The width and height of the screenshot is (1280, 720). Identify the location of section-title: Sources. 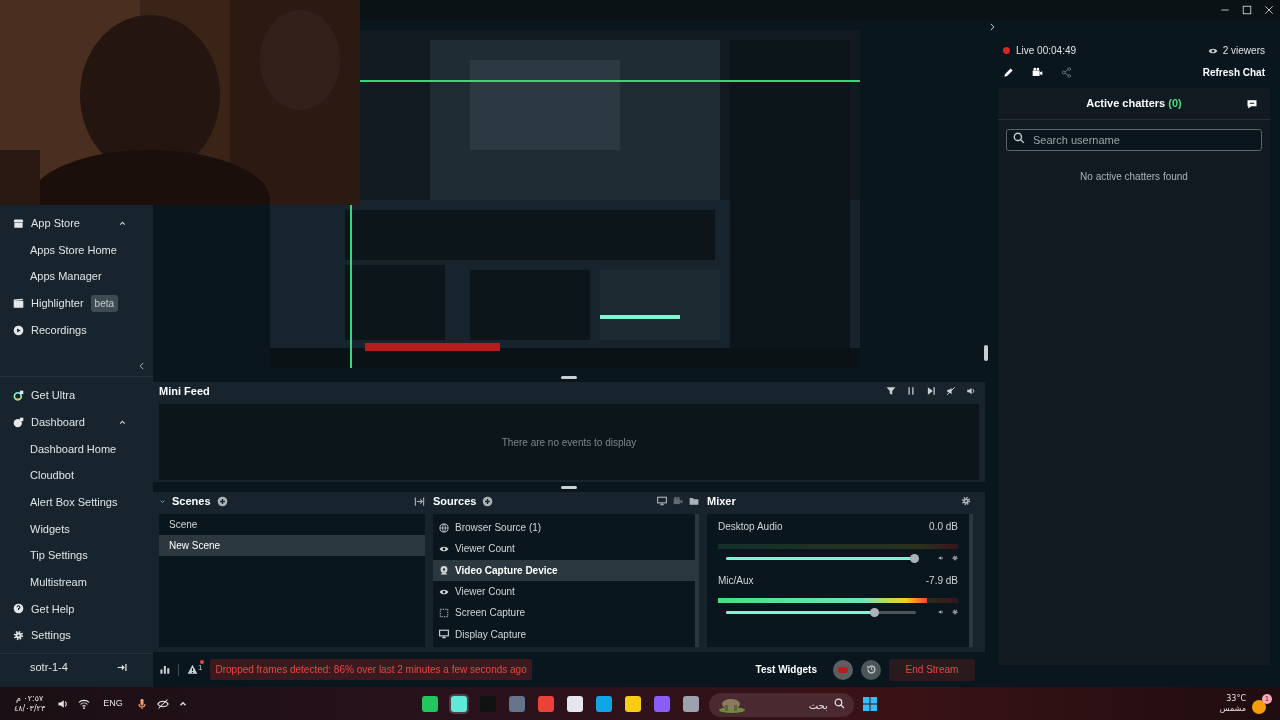
(455, 501).